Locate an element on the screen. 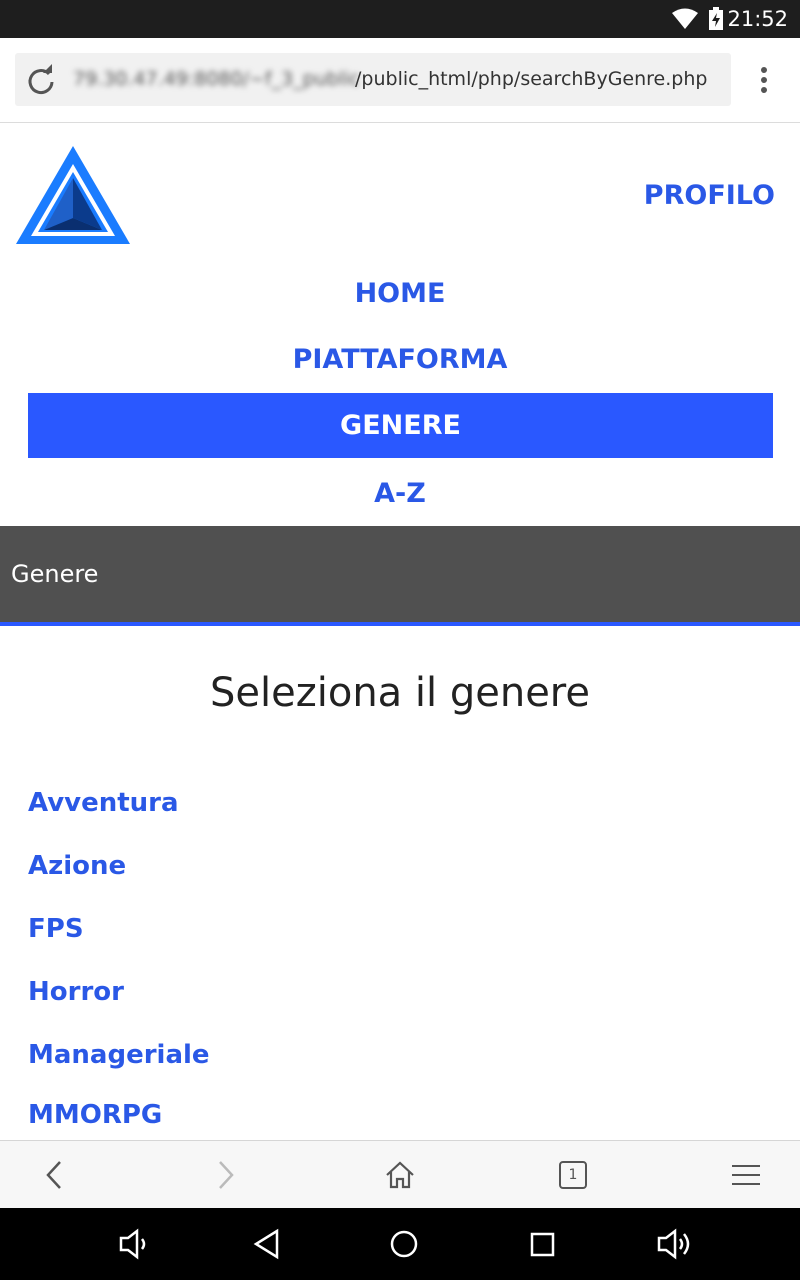 Image resolution: width=800 pixels, height=1280 pixels. volume-up-icon is located at coordinates (676, 1244).